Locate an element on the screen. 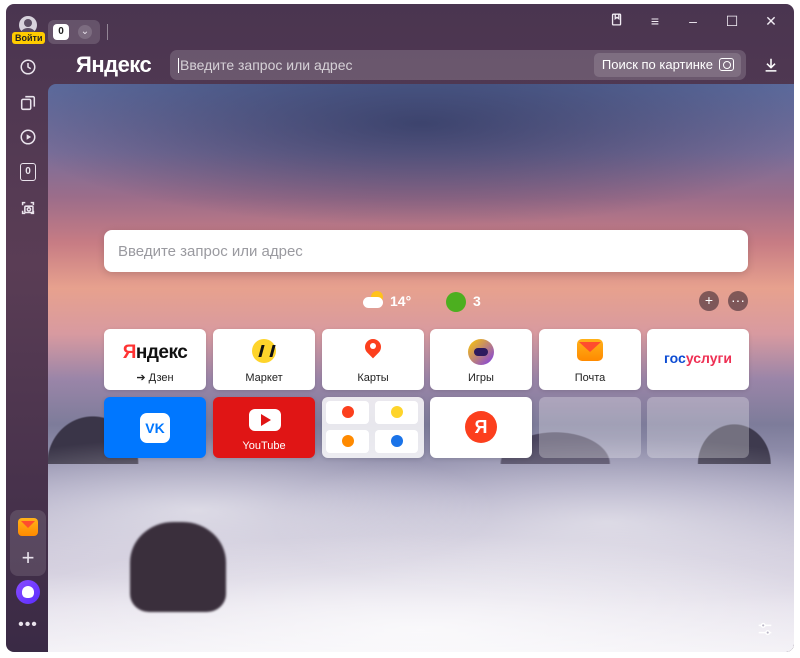  more-menu-button: ••• is located at coordinates (28, 625).